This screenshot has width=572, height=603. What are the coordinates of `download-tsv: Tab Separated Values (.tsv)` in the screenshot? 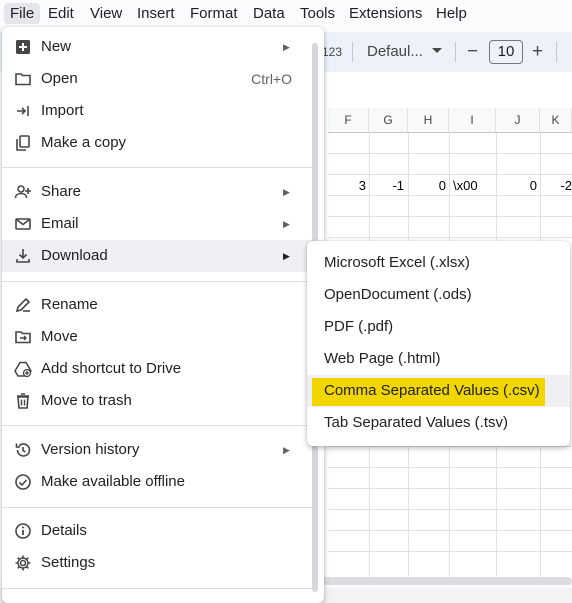 It's located at (438, 423).